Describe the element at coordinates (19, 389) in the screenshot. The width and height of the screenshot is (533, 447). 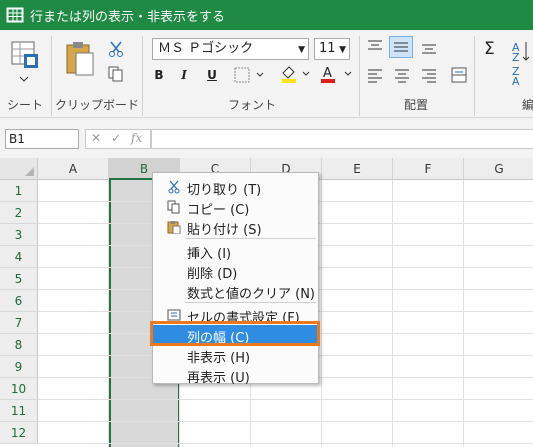
I see `row-header: 10` at that location.